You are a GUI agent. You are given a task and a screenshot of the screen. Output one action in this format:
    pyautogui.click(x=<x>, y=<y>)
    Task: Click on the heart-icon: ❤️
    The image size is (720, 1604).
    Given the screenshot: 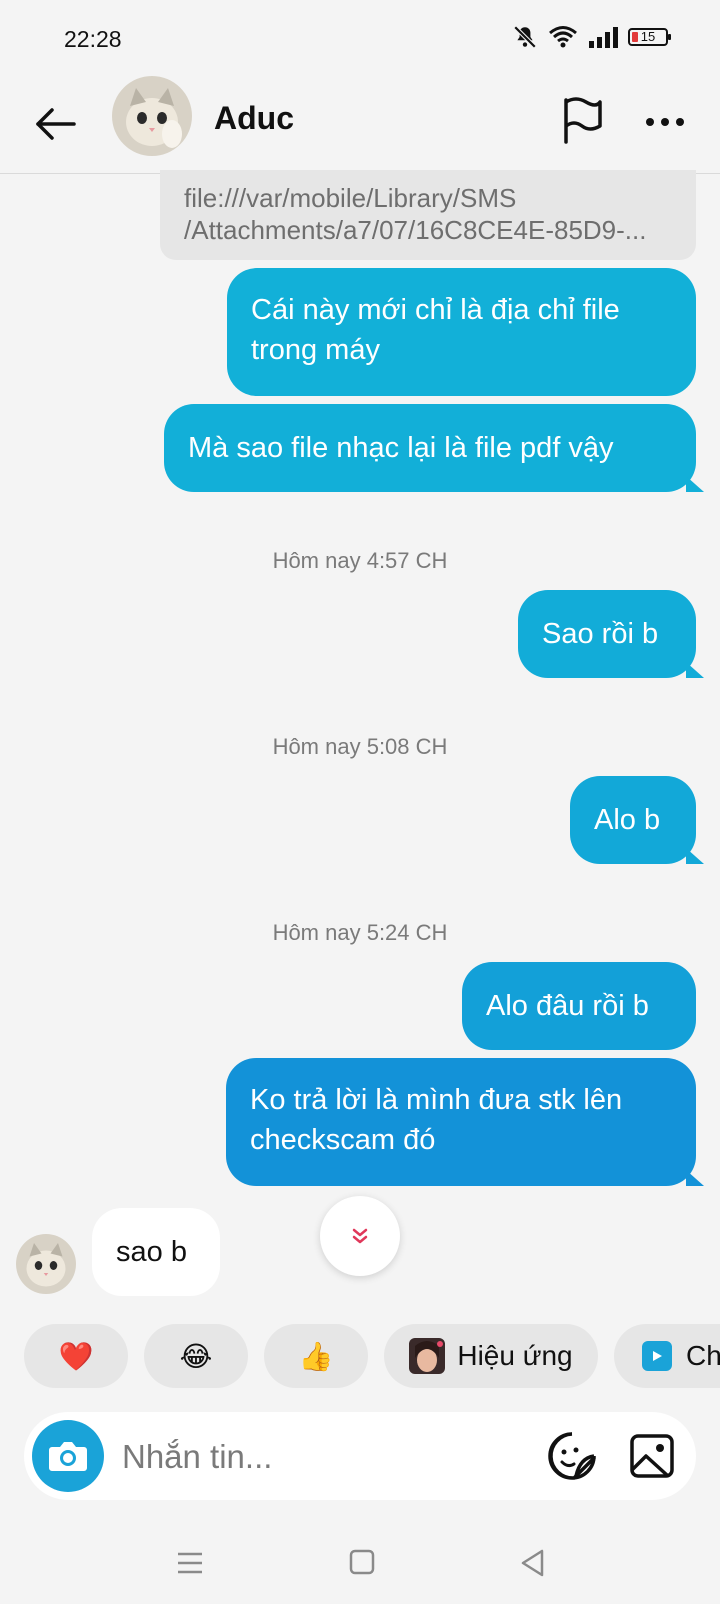 What is the action you would take?
    pyautogui.click(x=76, y=1356)
    